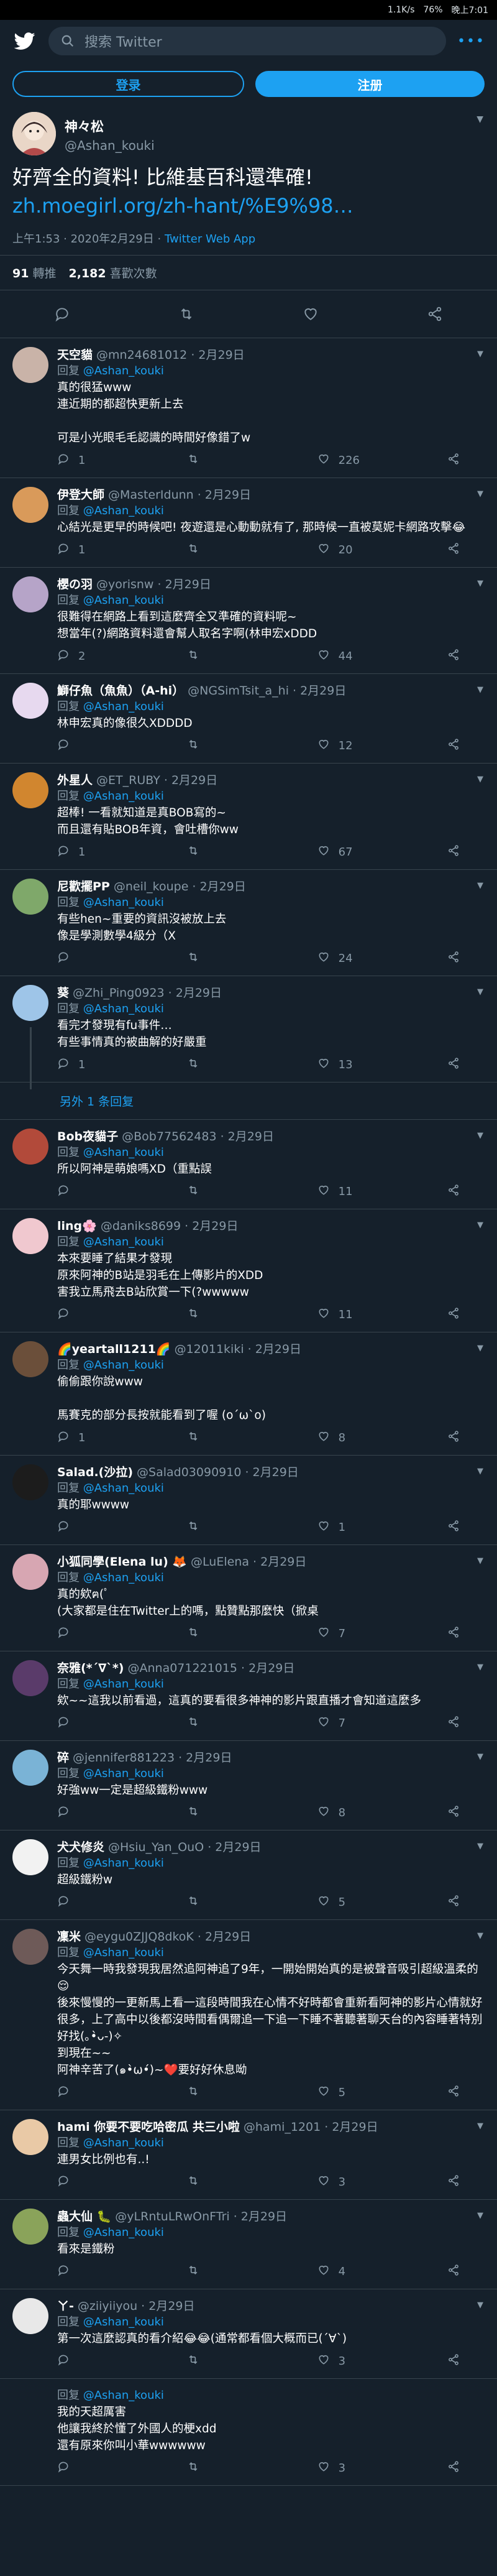 This screenshot has width=497, height=2576. Describe the element at coordinates (365, 1813) in the screenshot. I see `like-button: 8` at that location.